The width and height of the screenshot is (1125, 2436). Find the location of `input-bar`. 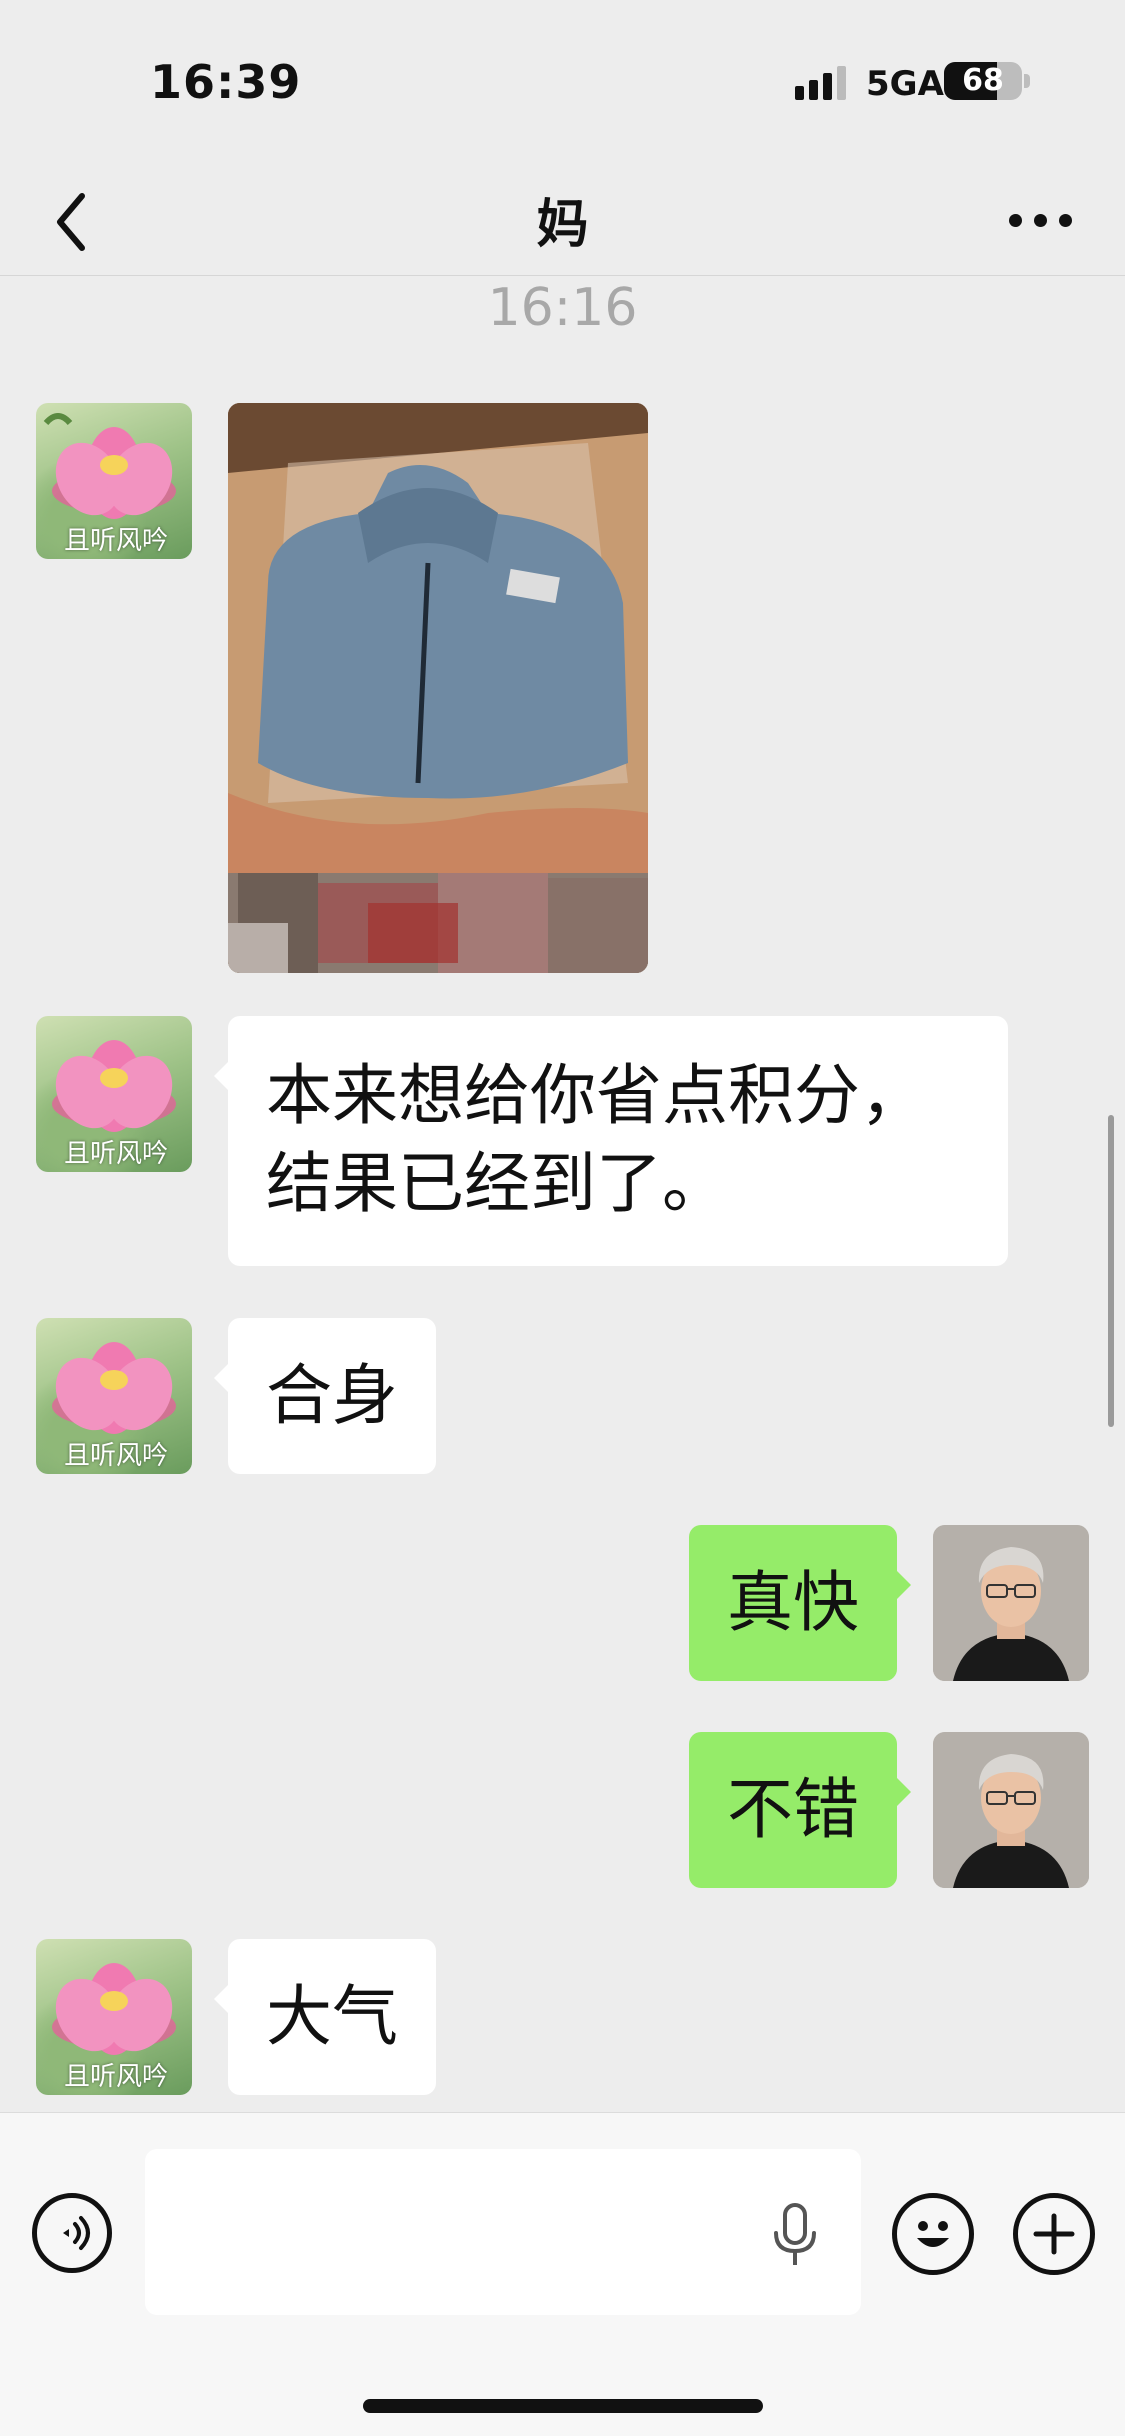

input-bar is located at coordinates (562, 2274).